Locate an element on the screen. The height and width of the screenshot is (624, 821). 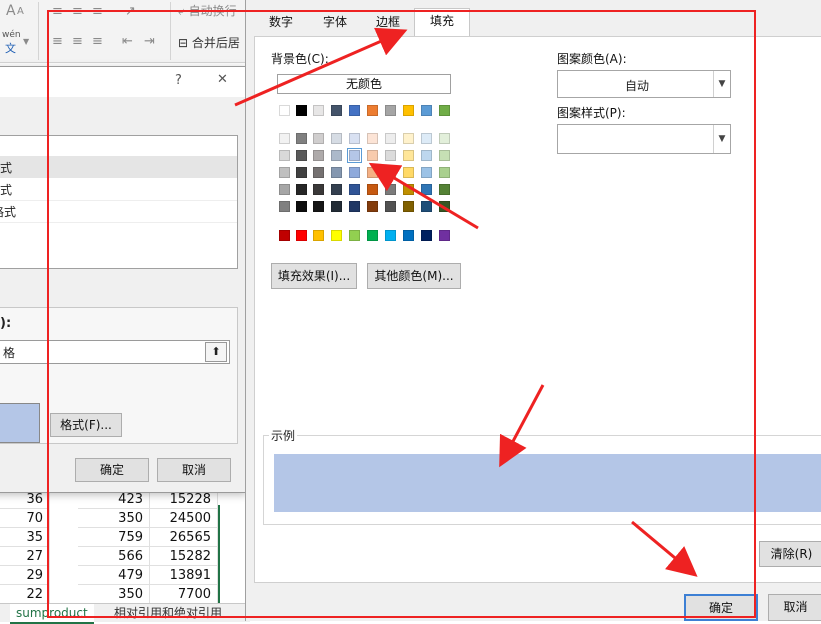
arrow-to-ok is located at coordinates (664, 548).